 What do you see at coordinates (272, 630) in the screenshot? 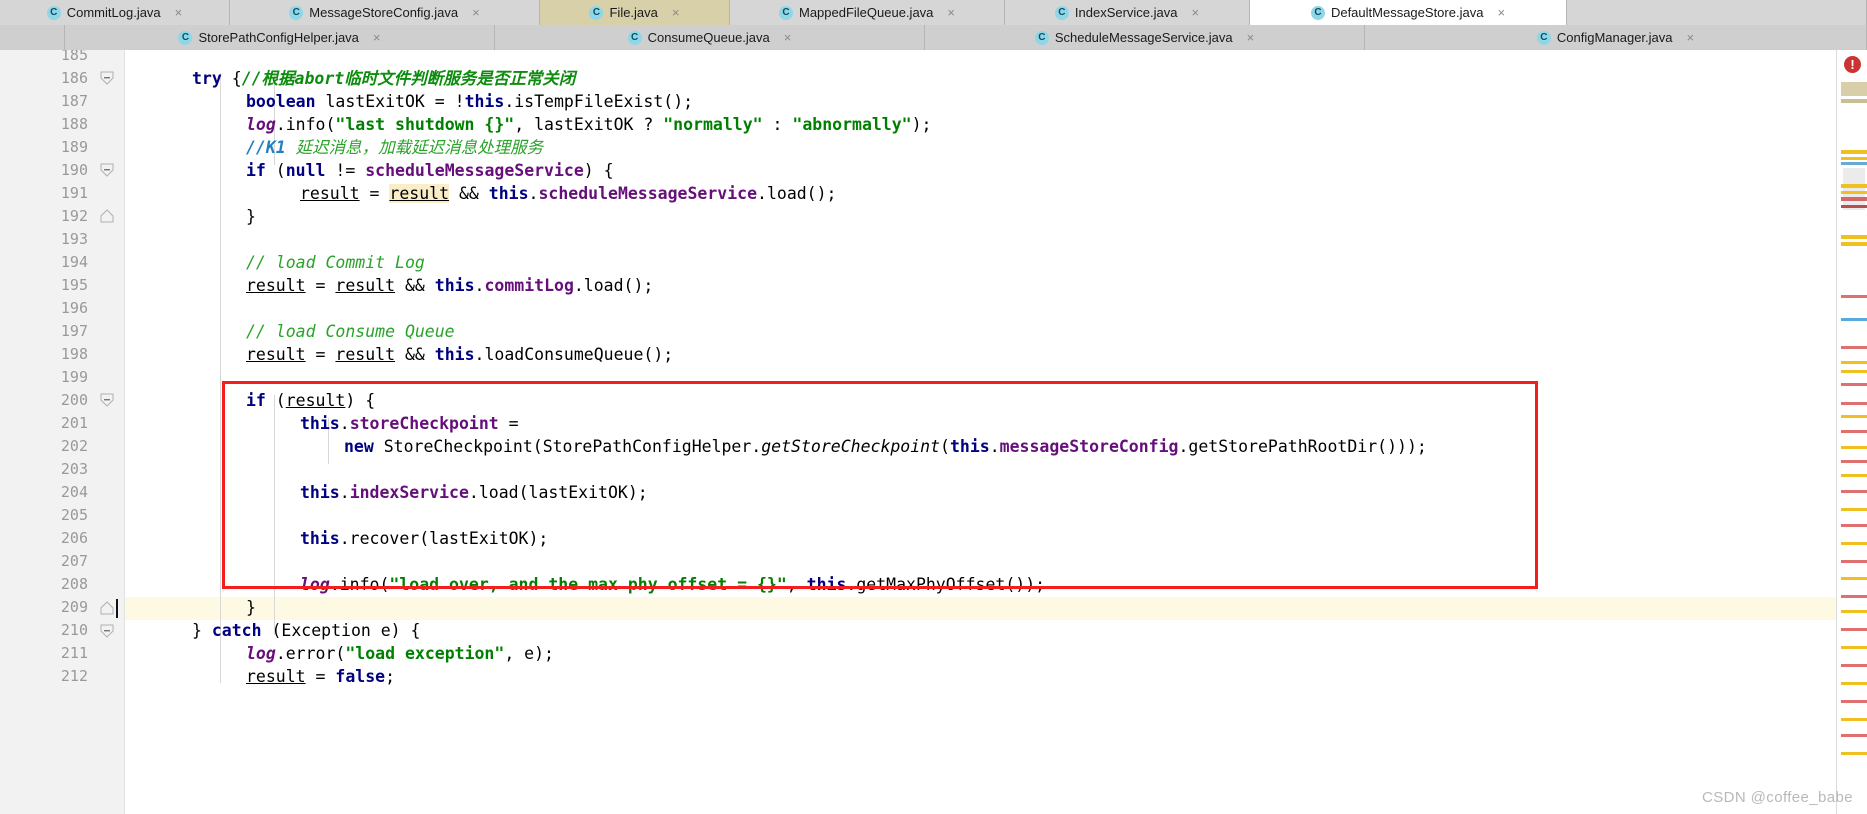
I see `code-line-210: } catch (Exception e) {` at bounding box center [272, 630].